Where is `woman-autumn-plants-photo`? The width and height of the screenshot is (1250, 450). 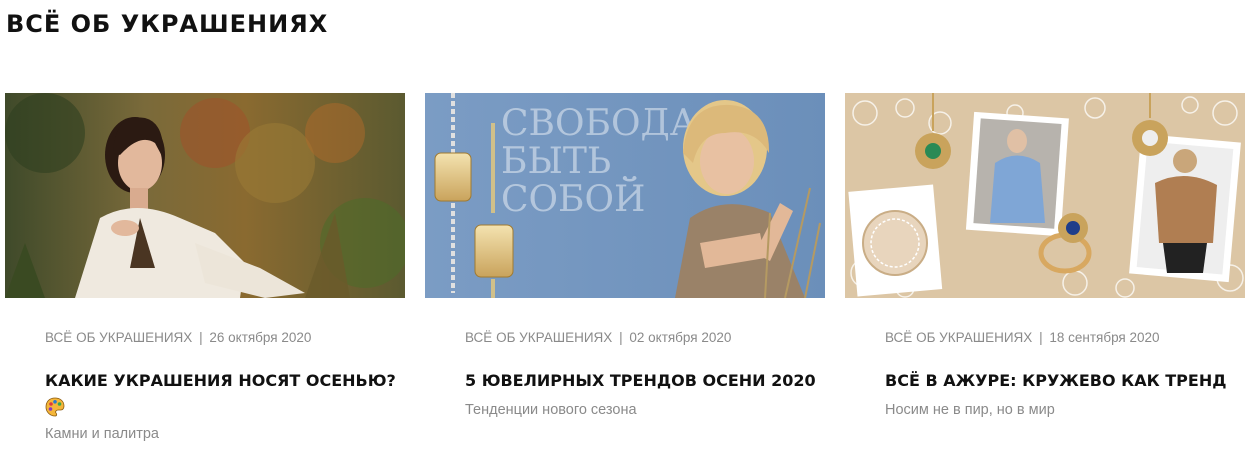
woman-autumn-plants-photo is located at coordinates (205, 195).